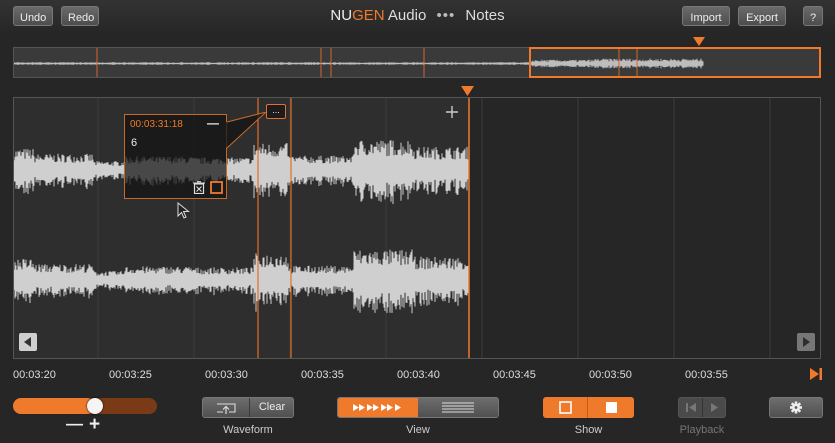 This screenshot has height=443, width=835. I want to click on view-group-label: View, so click(418, 430).